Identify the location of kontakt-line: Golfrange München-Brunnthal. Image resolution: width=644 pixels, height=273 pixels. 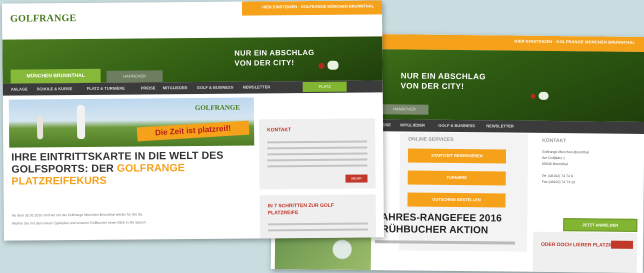
(565, 152).